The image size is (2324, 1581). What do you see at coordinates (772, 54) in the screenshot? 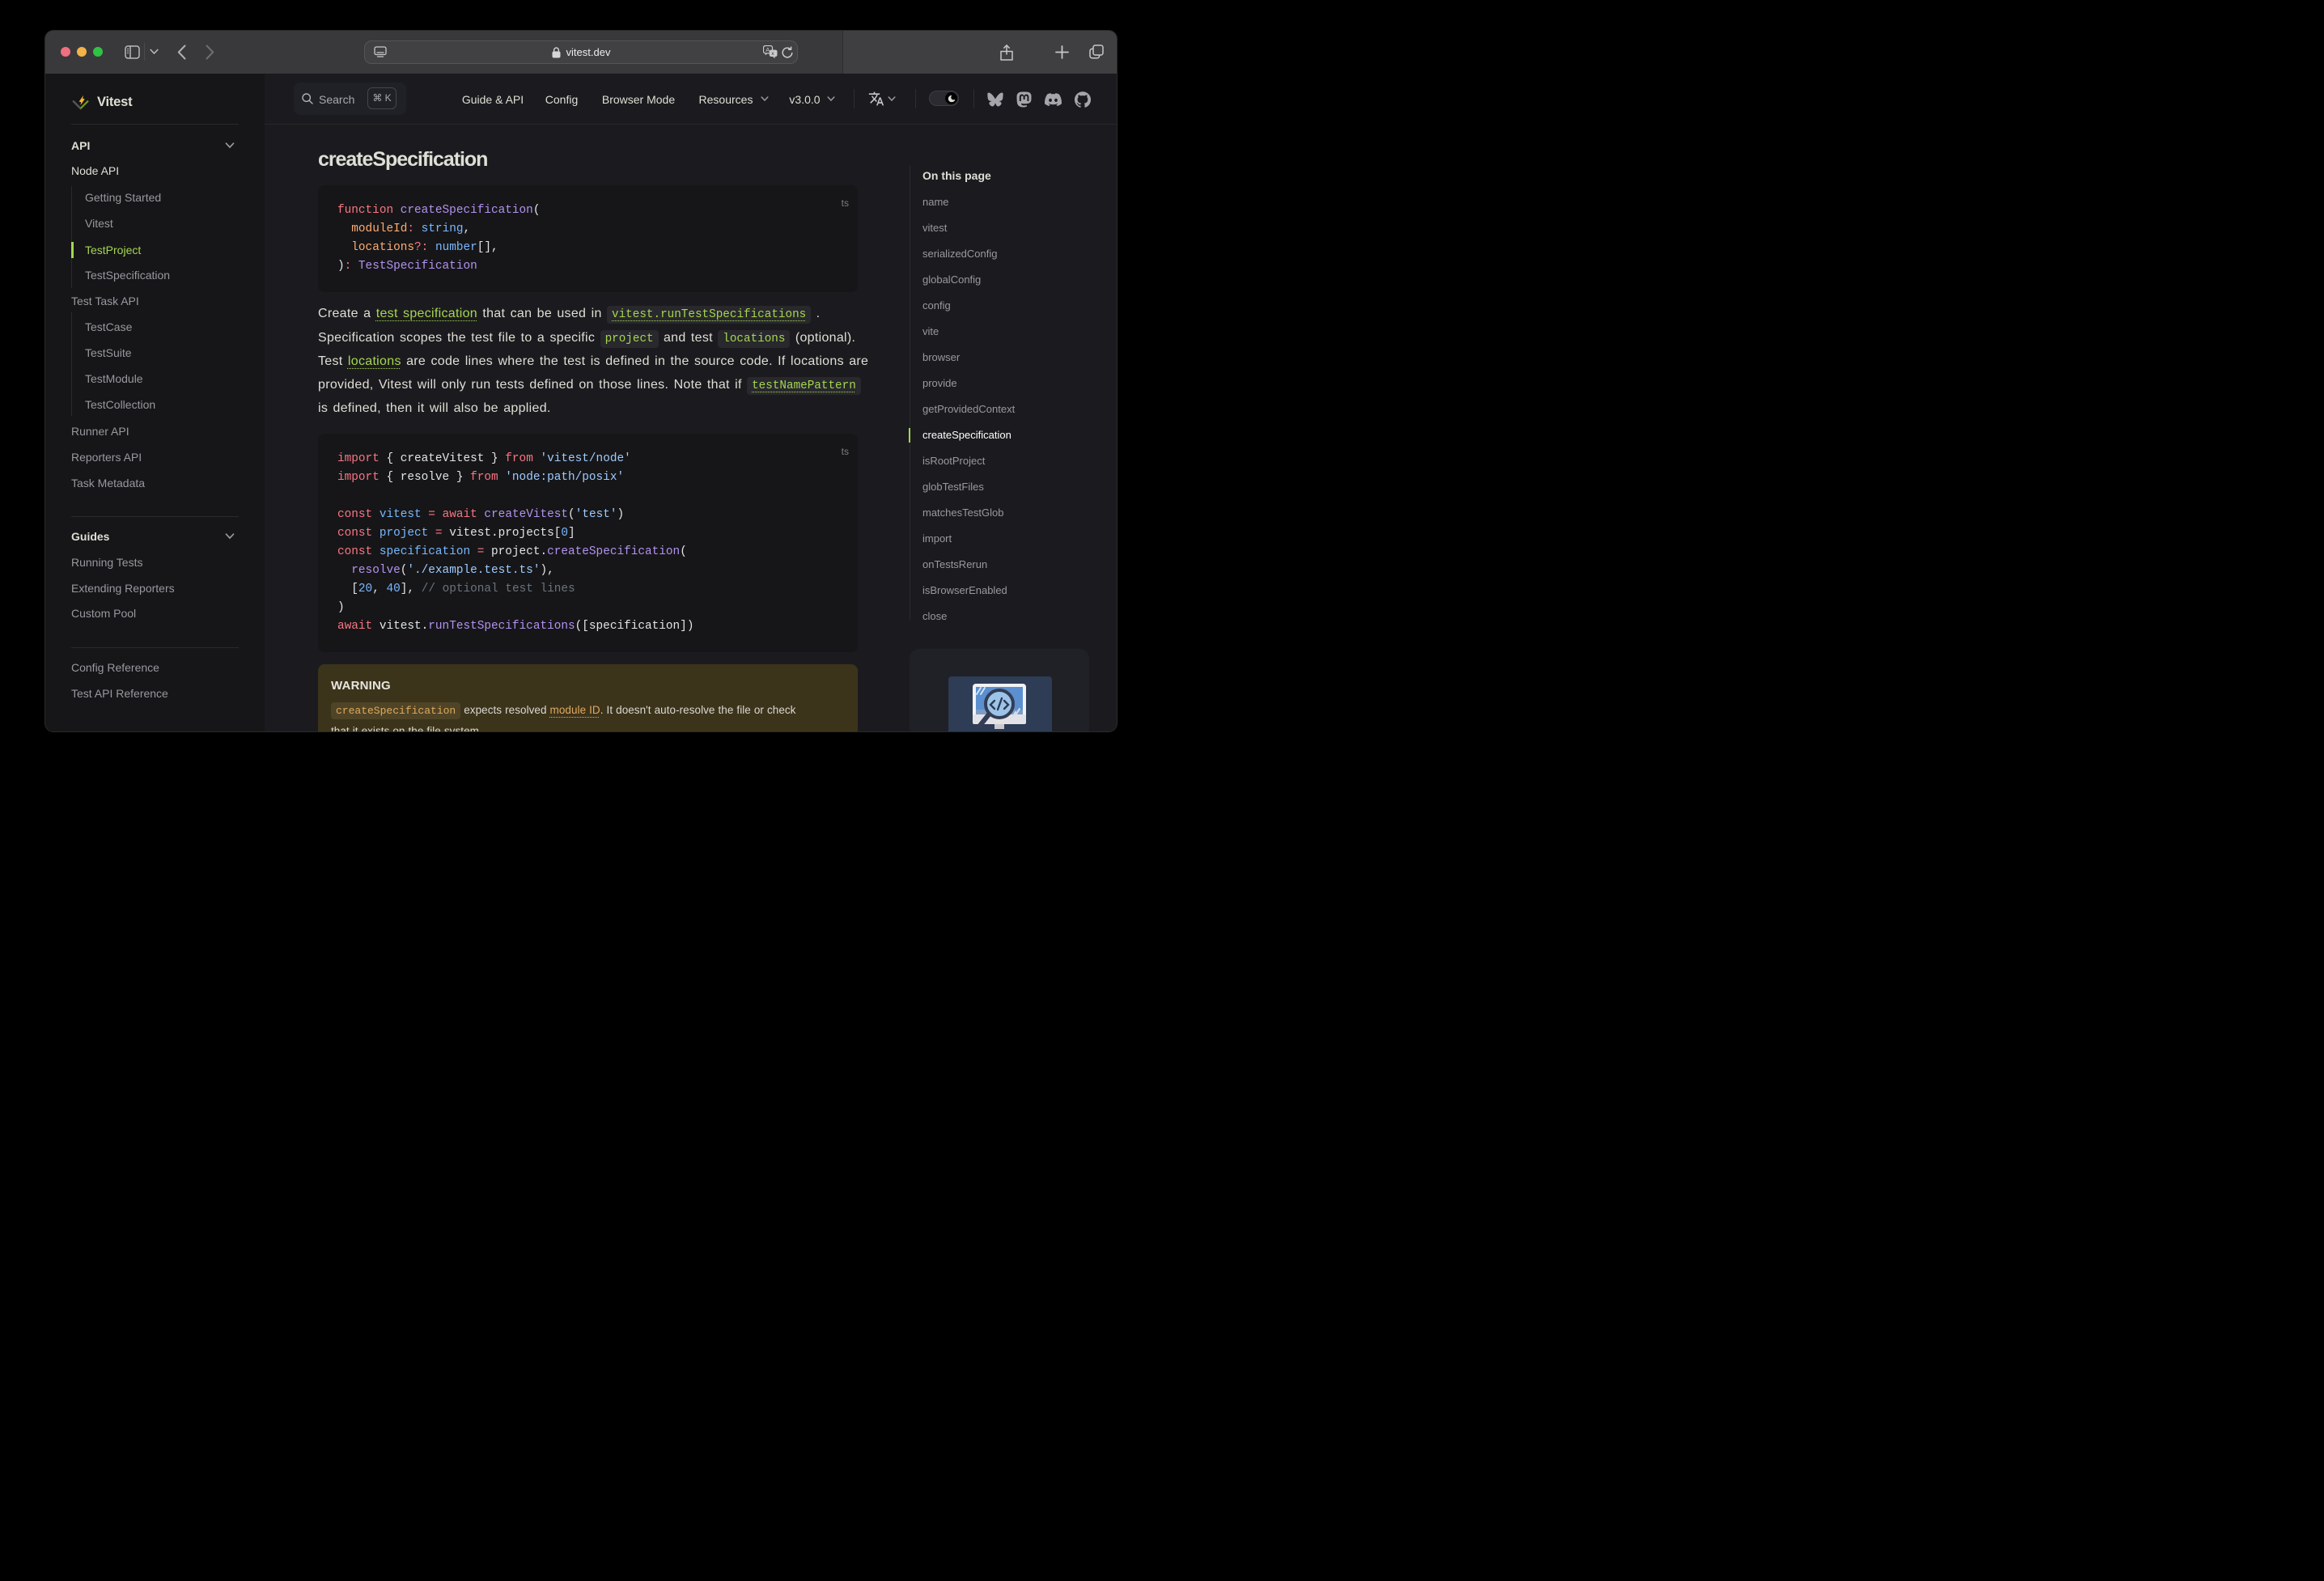
I see `svg-text: x` at bounding box center [772, 54].